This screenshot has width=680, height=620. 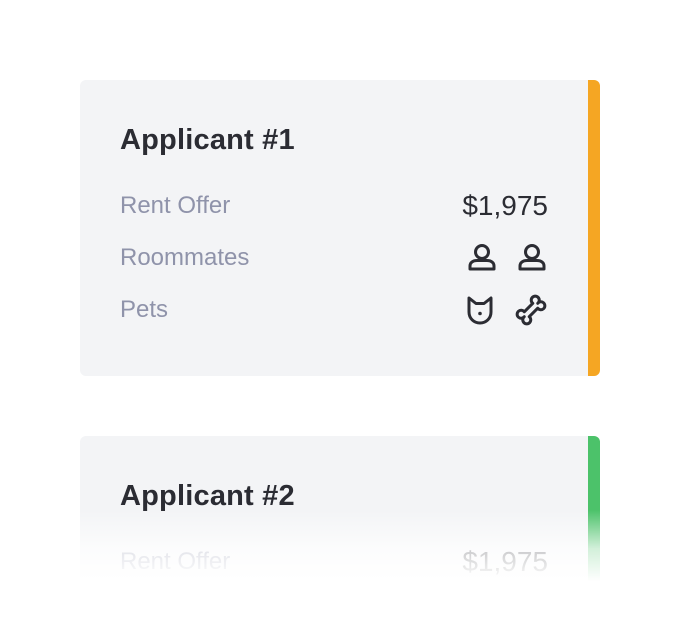 I want to click on roommates-label: Roommates, so click(x=185, y=257).